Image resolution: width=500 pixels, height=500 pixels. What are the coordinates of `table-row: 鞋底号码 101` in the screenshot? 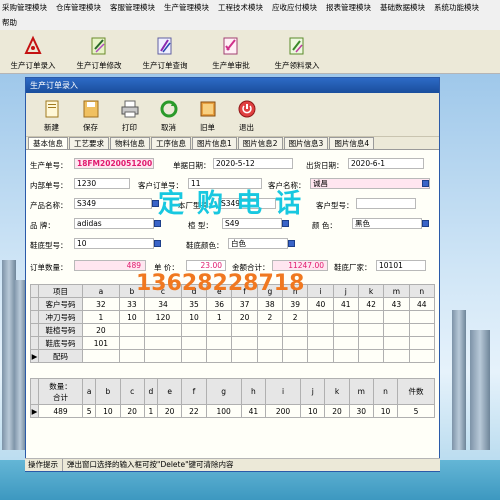 It's located at (233, 343).